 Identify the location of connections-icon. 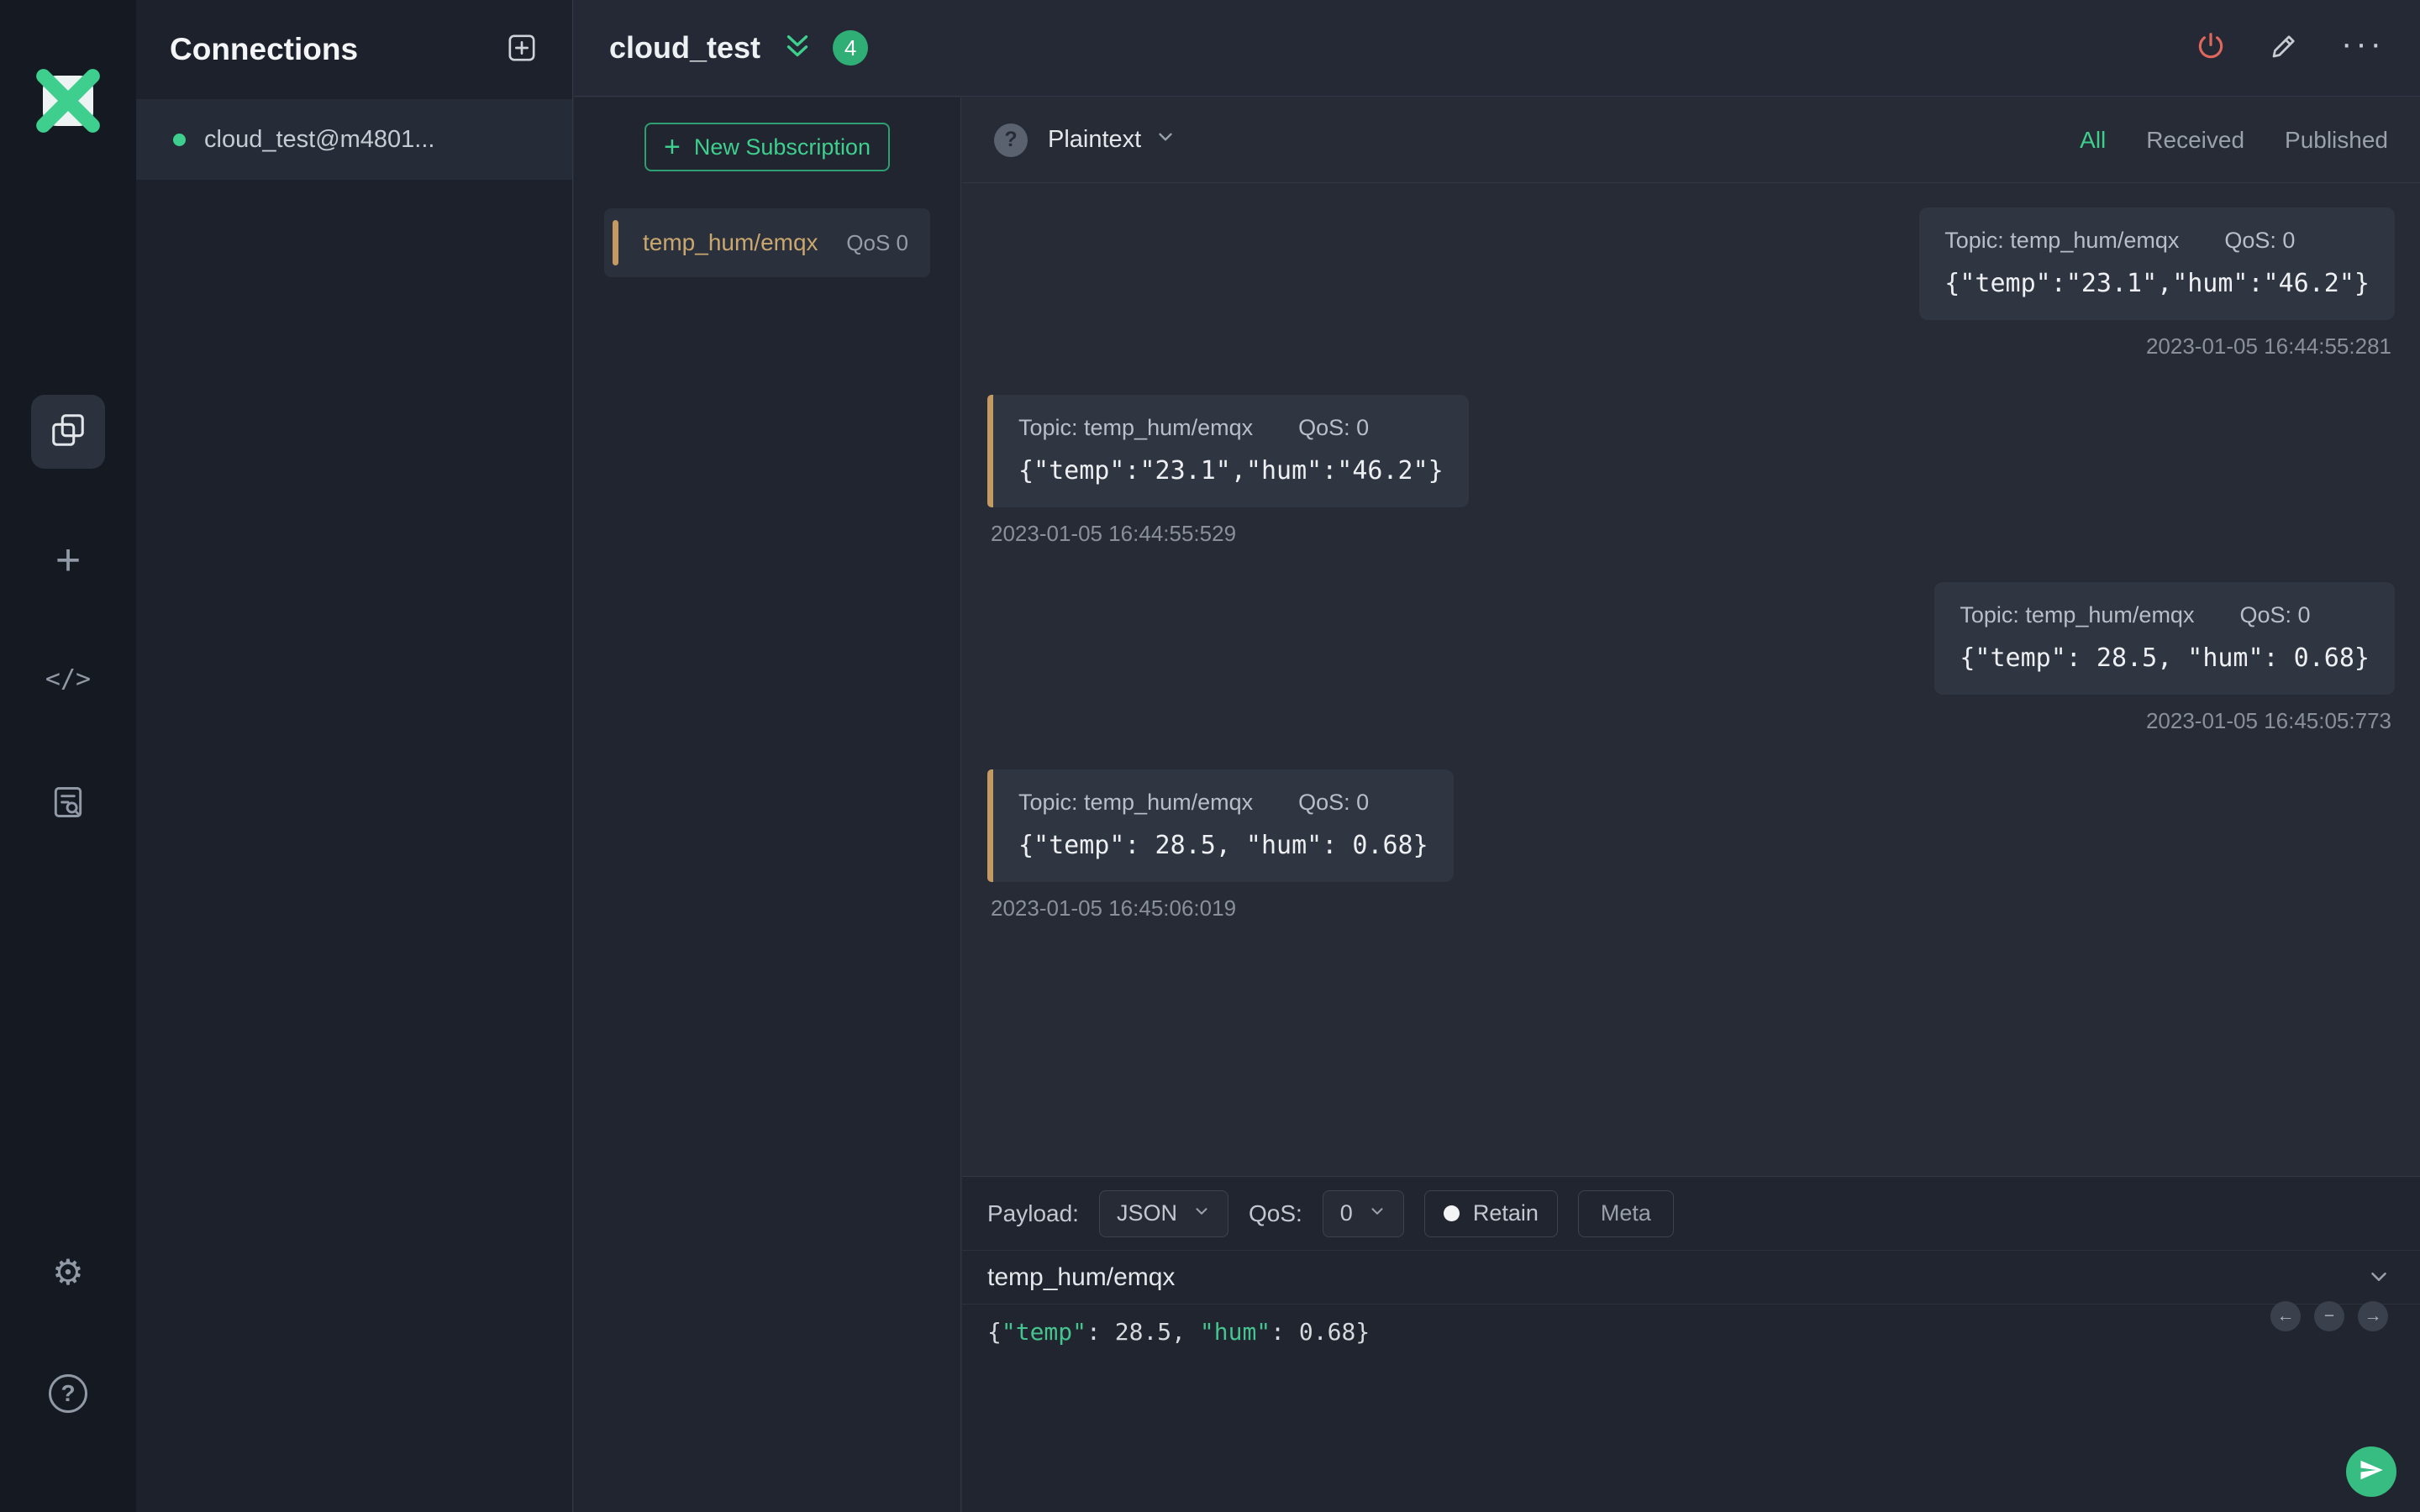
(68, 432).